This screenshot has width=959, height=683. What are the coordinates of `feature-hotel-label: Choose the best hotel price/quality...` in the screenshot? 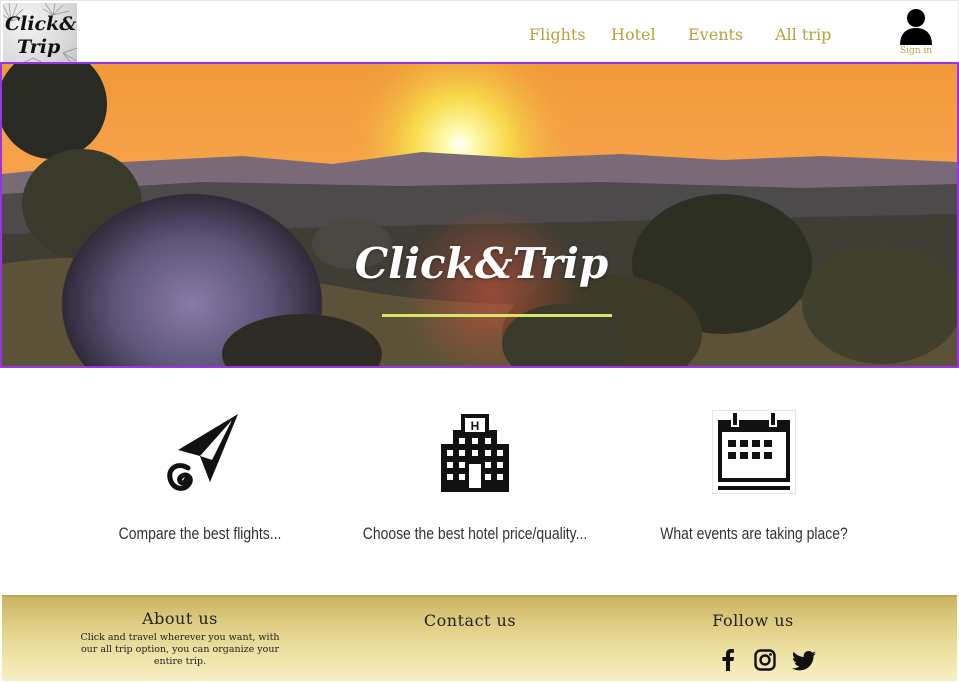 It's located at (475, 533).